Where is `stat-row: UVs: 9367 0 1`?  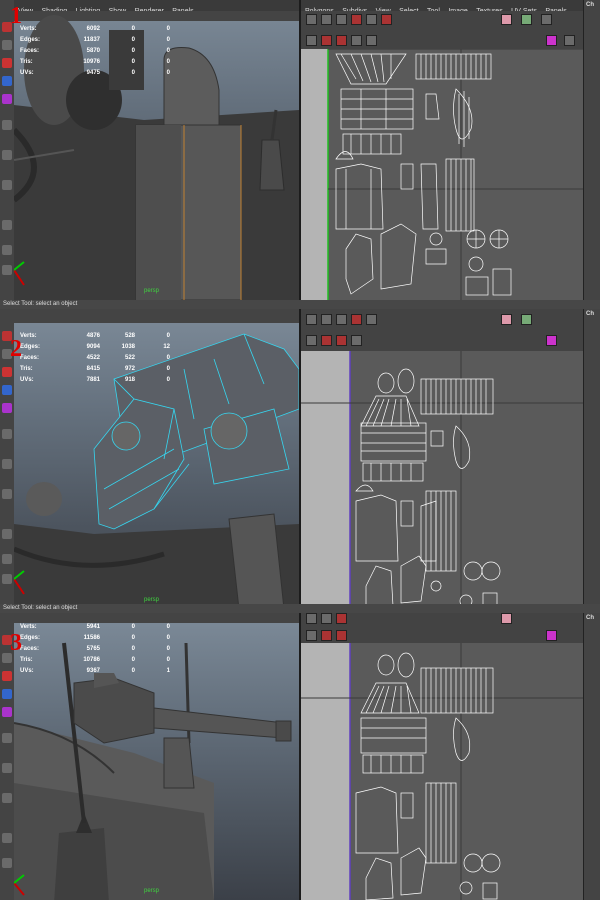 stat-row: UVs: 9367 0 1 is located at coordinates (95, 671).